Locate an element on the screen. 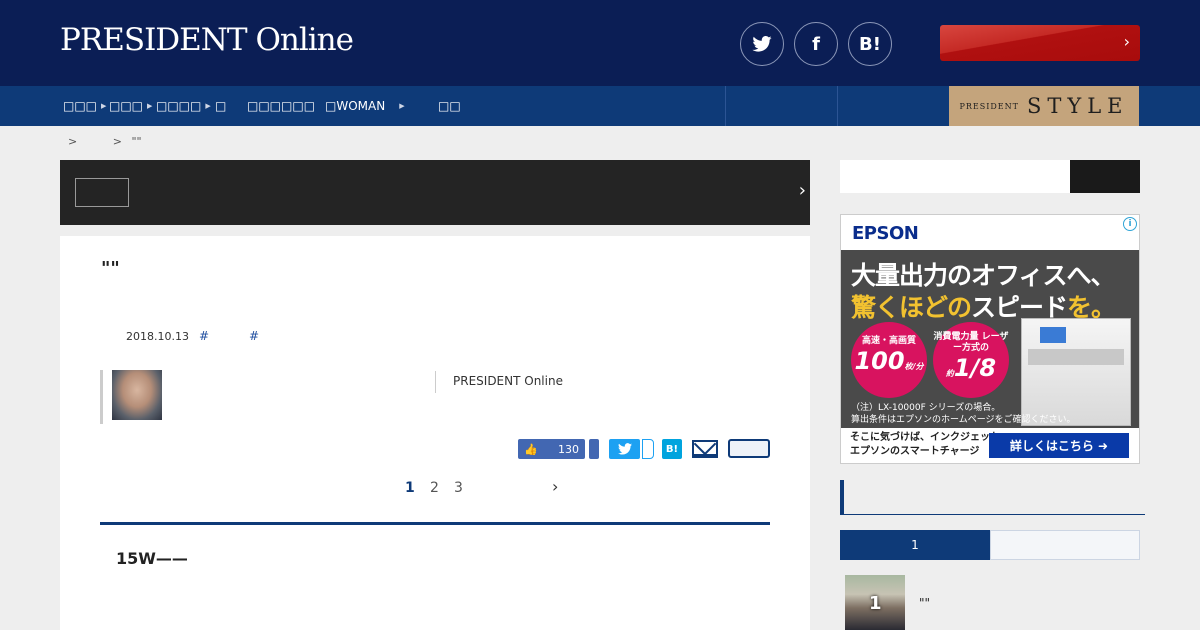 The width and height of the screenshot is (1200, 630). author-divider is located at coordinates (435, 382).